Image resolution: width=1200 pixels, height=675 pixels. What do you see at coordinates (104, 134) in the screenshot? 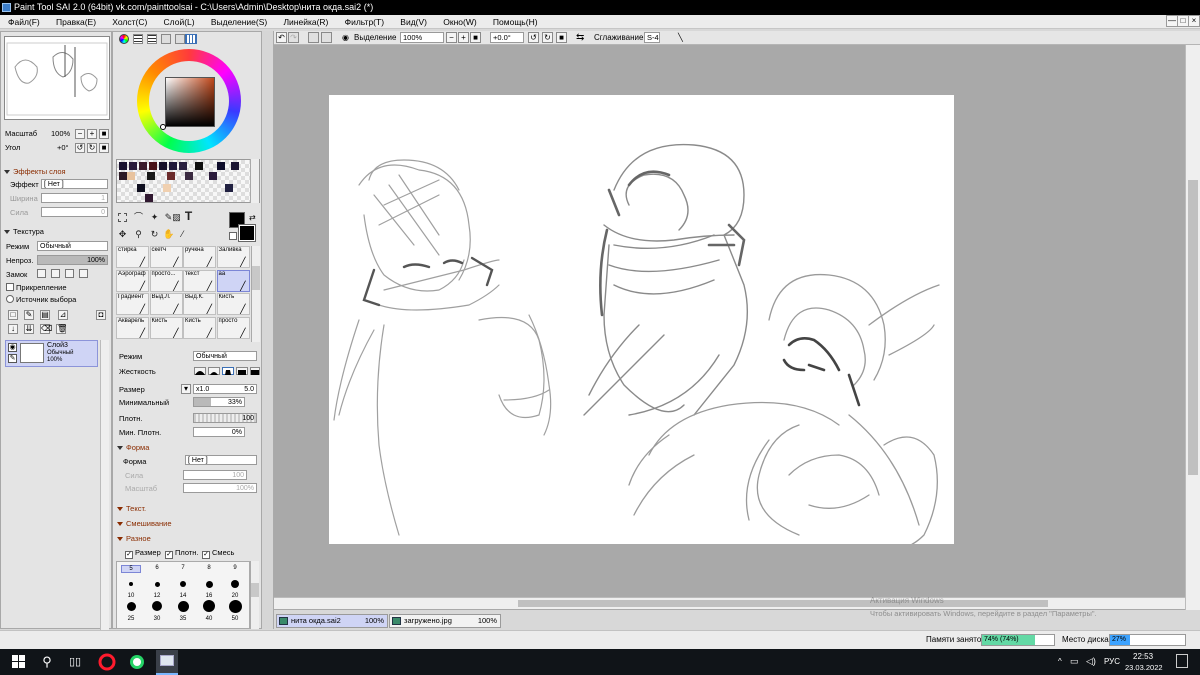
I see `zoom-reset-button: ■` at bounding box center [104, 134].